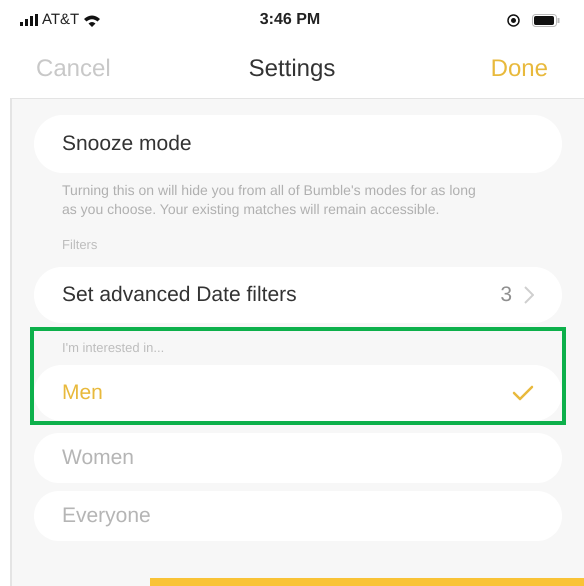 Image resolution: width=584 pixels, height=586 pixels. What do you see at coordinates (298, 457) in the screenshot?
I see `option-row: Women` at bounding box center [298, 457].